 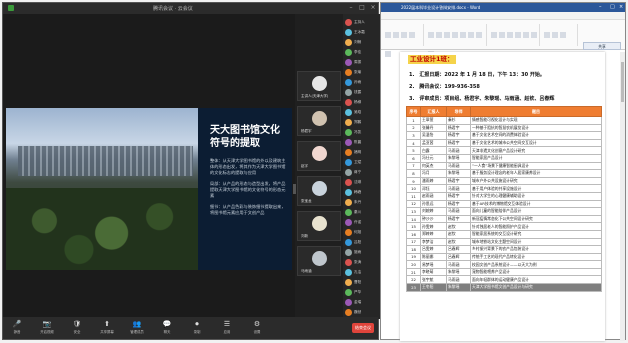 What do you see at coordinates (504, 211) in the screenshot?
I see `table-row: 13 刘婉婷 马雨涵 面向儿童的智能陪伴产品设计` at bounding box center [504, 211].